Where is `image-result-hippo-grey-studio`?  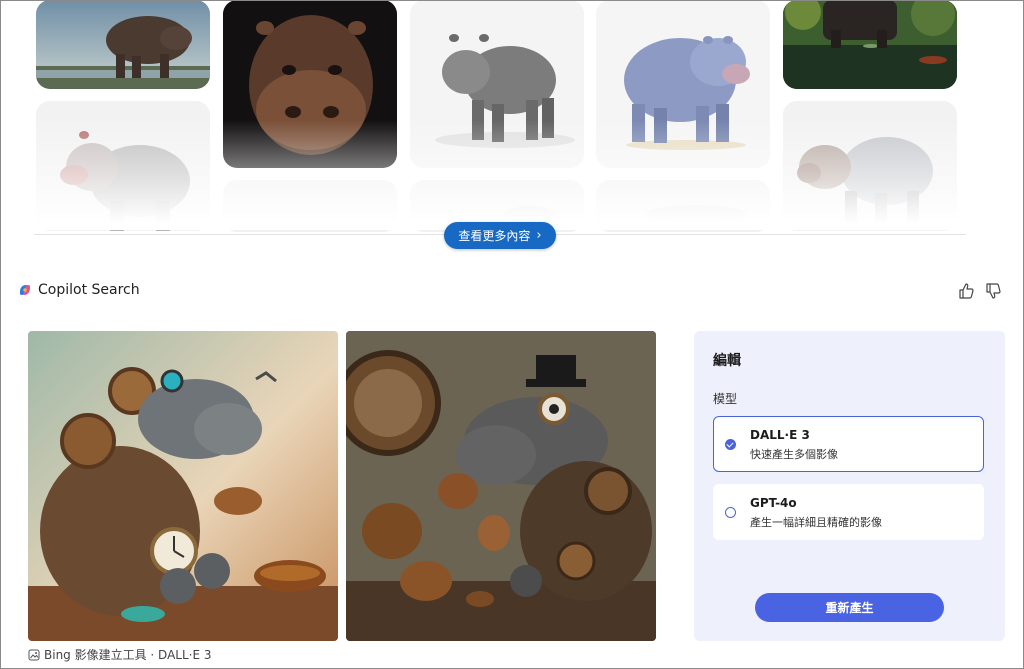 image-result-hippo-grey-studio is located at coordinates (497, 84).